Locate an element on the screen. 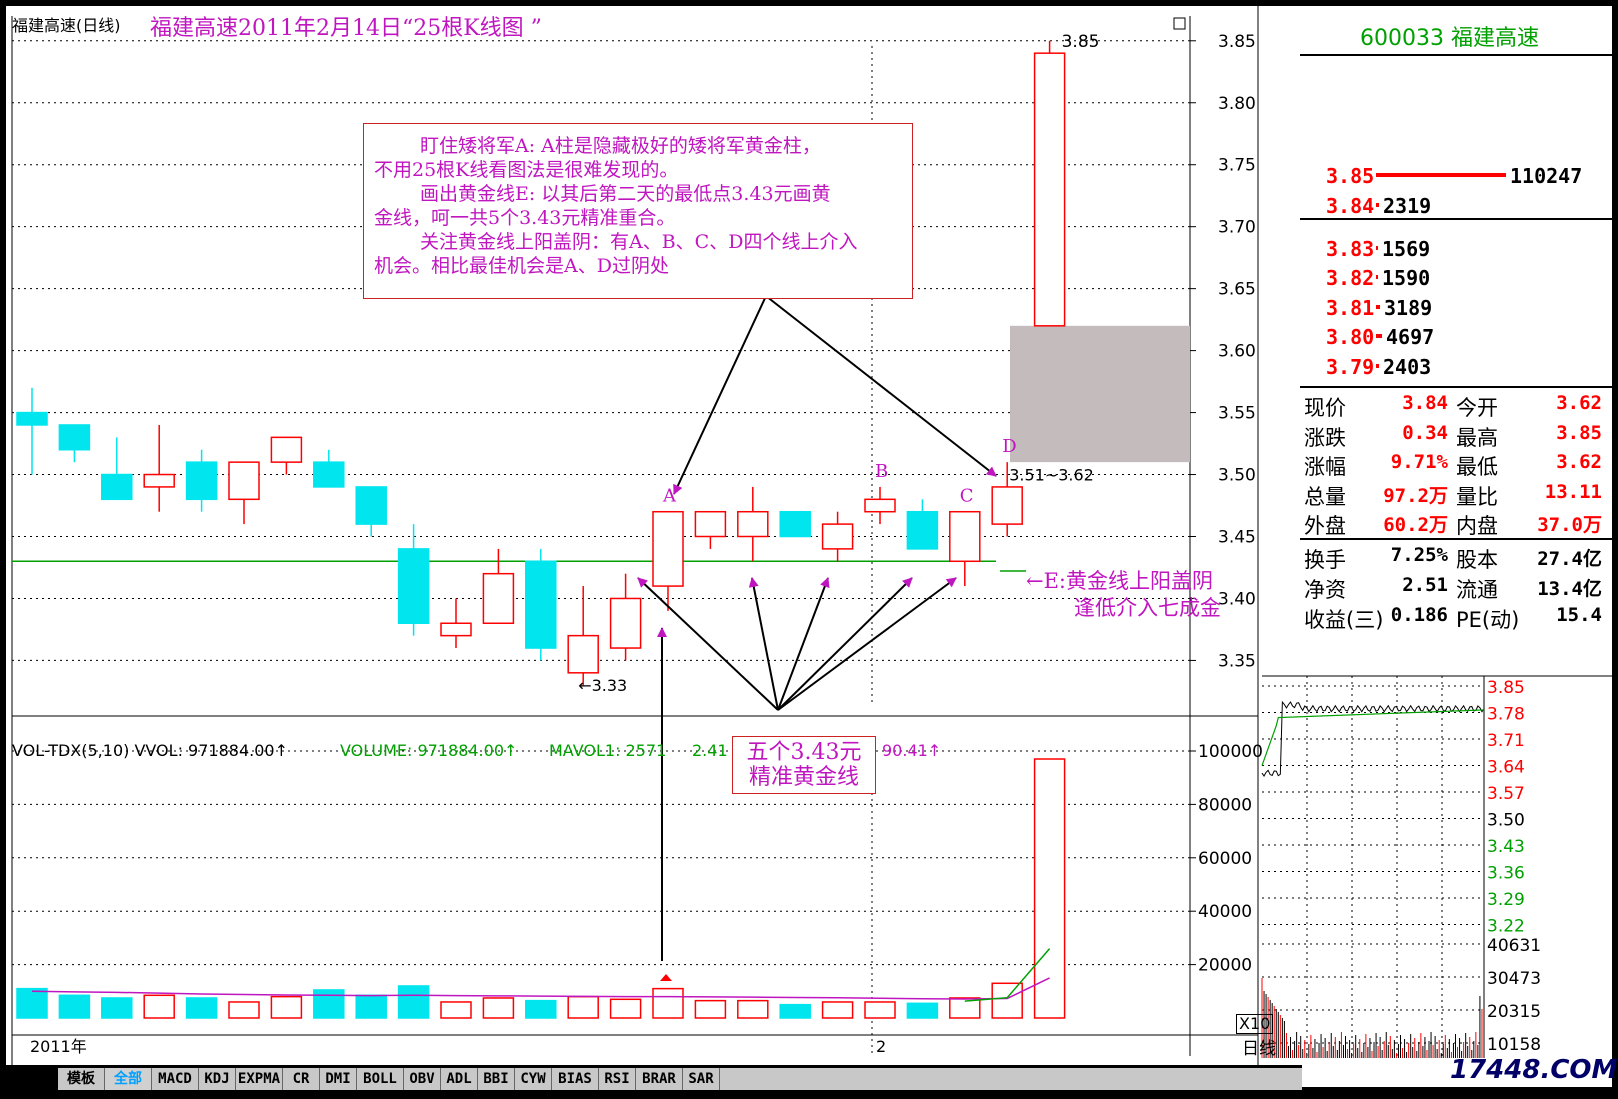  stat-k2: 最低 is located at coordinates (1477, 467).